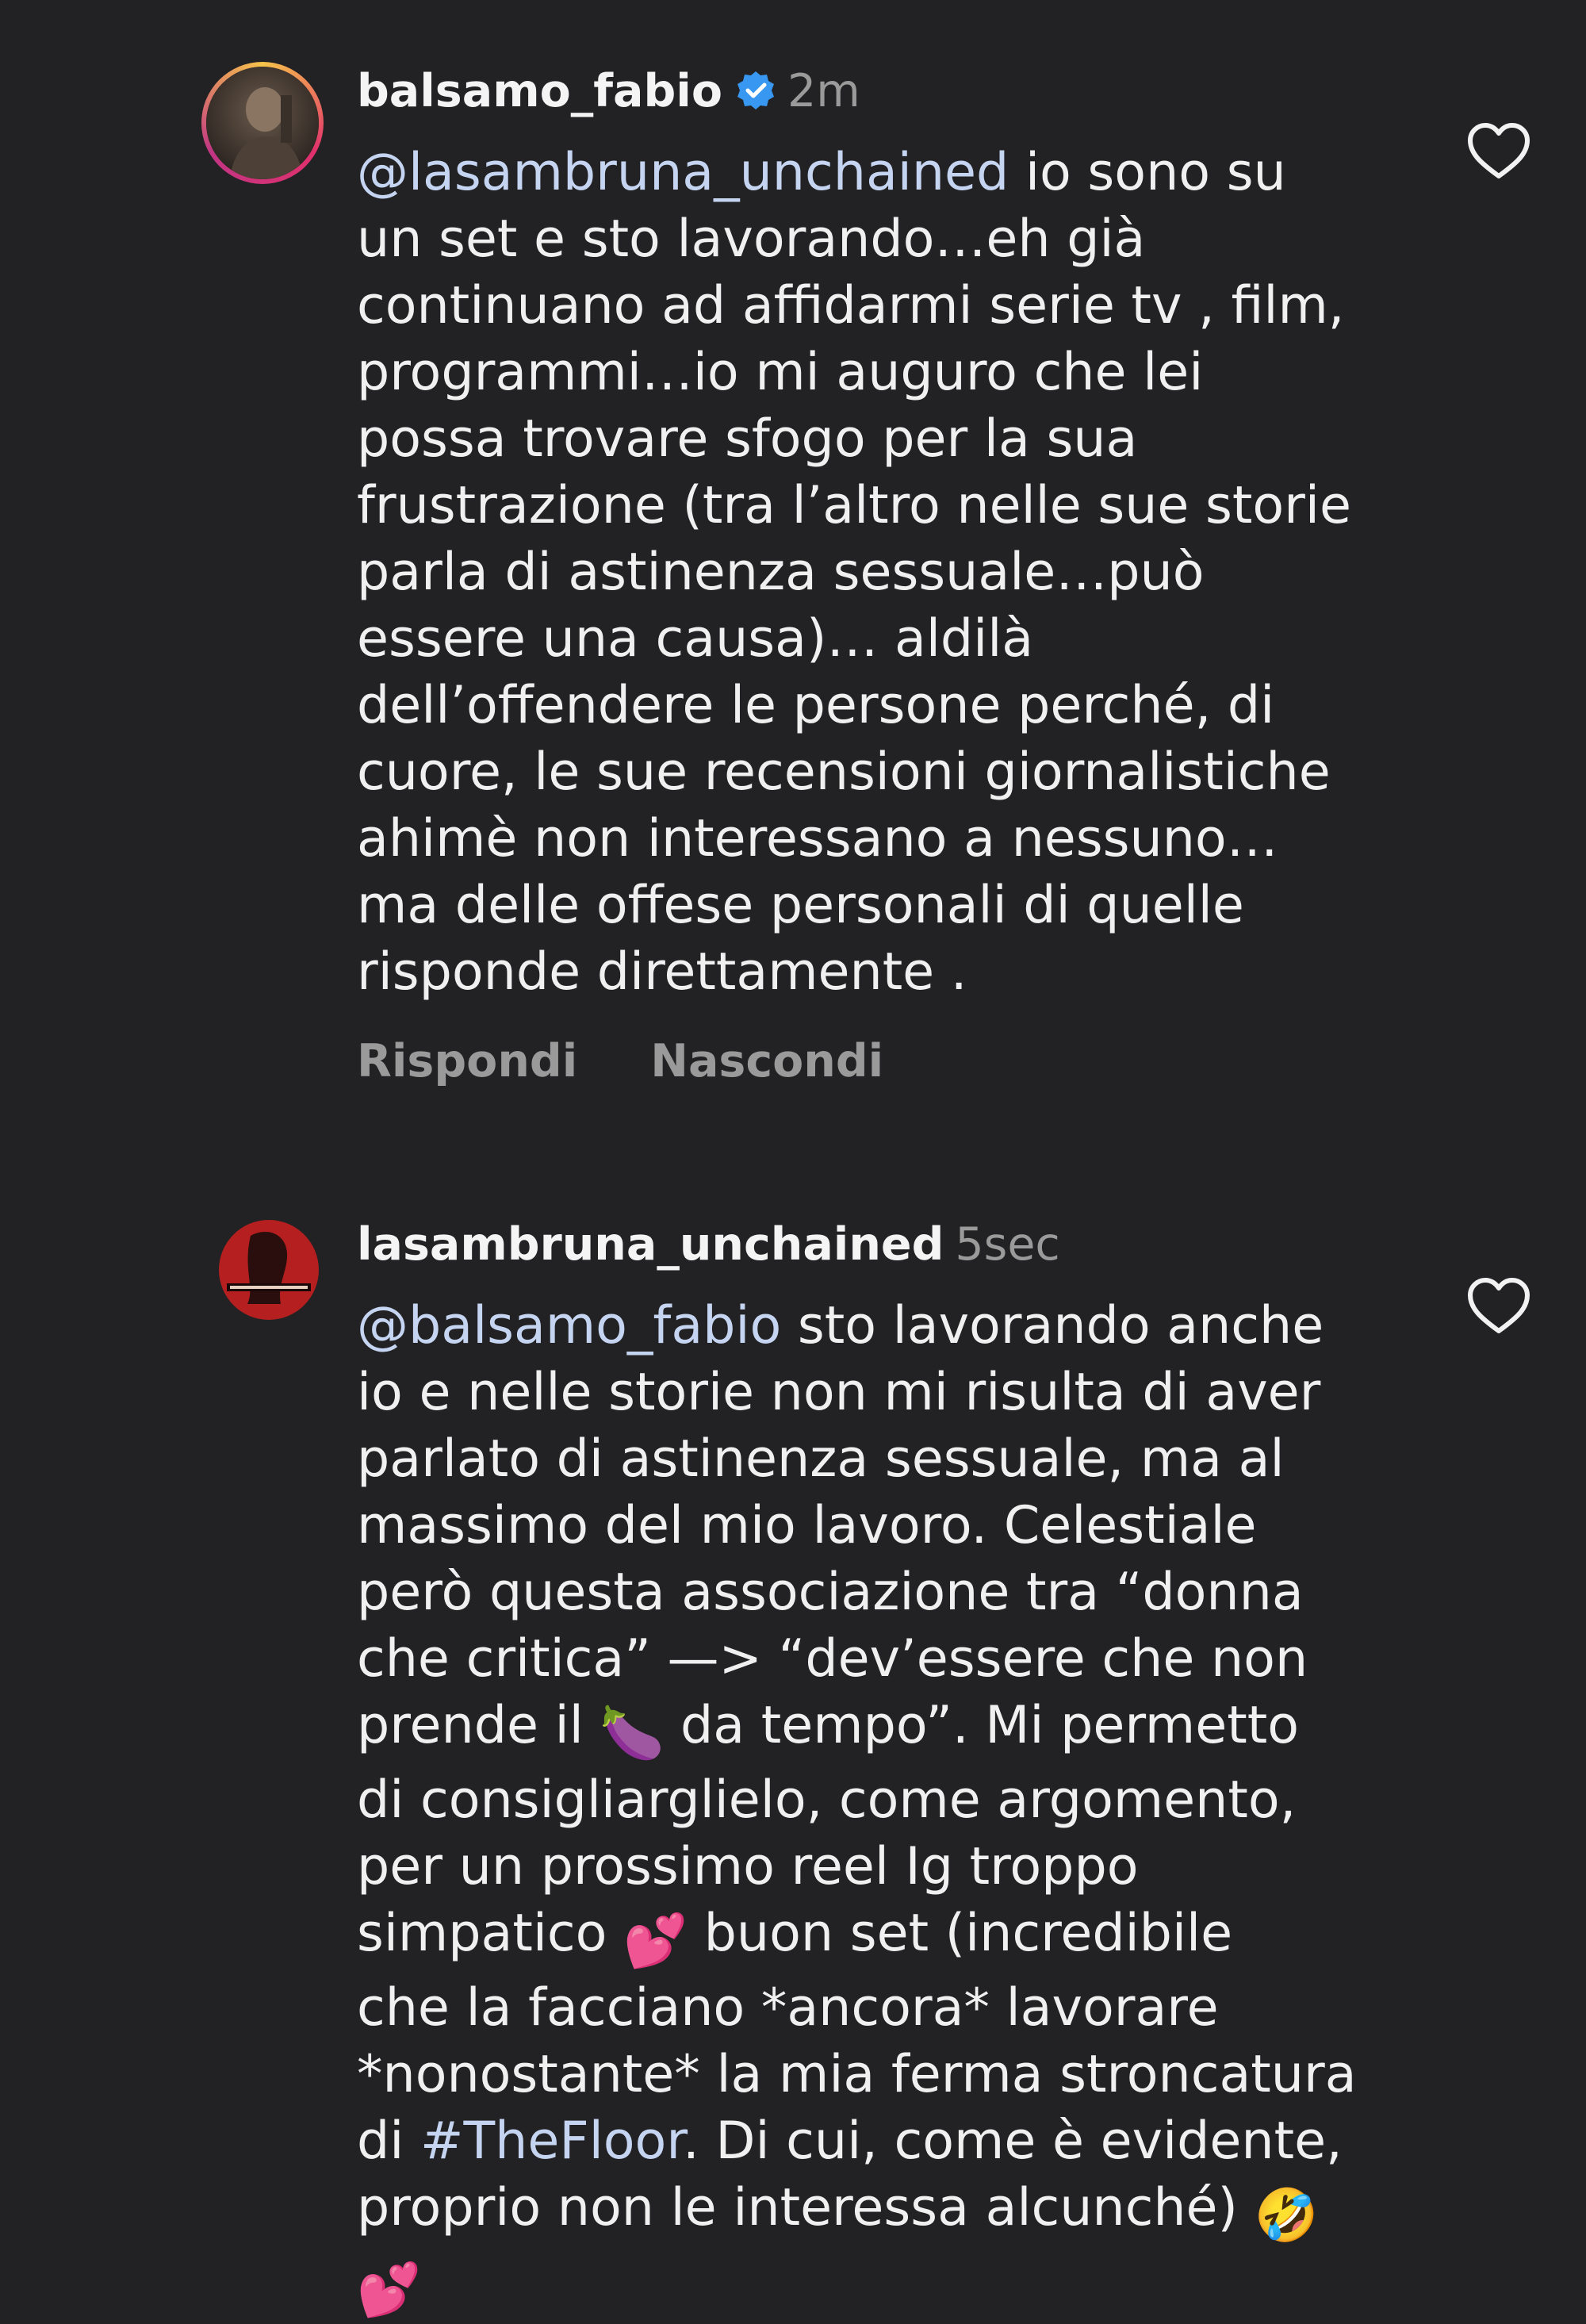  I want to click on hashtag-link: #TheFloor, so click(552, 2141).